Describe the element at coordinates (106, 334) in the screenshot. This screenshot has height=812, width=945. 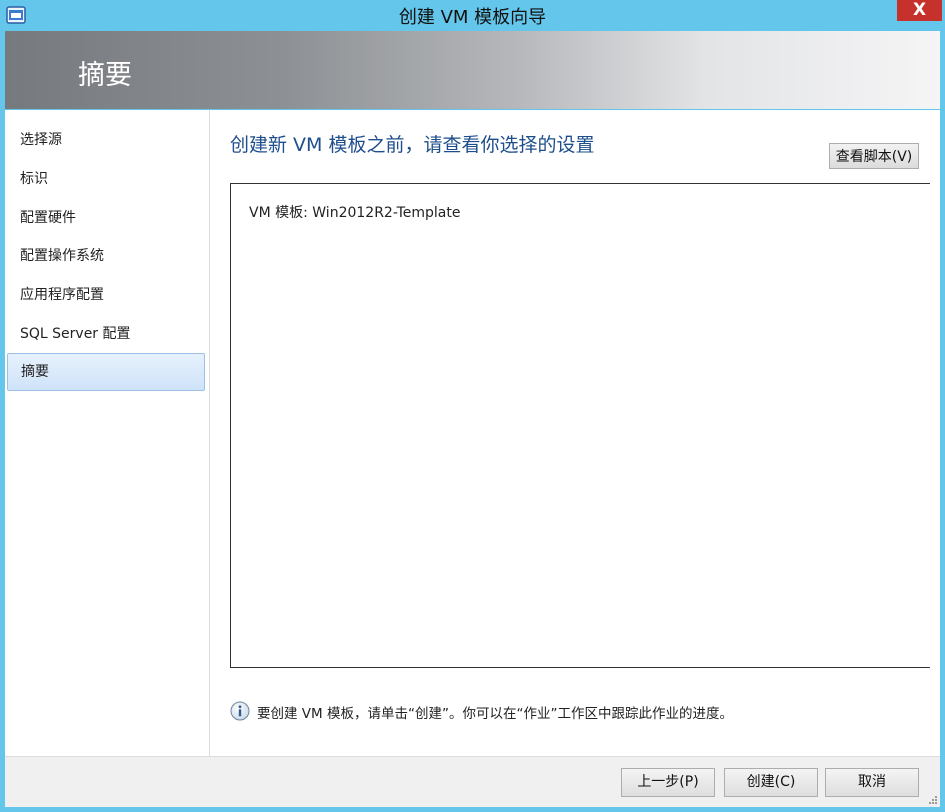
I see `sidebar-item-sql-server-config: SQL Server 配置` at that location.